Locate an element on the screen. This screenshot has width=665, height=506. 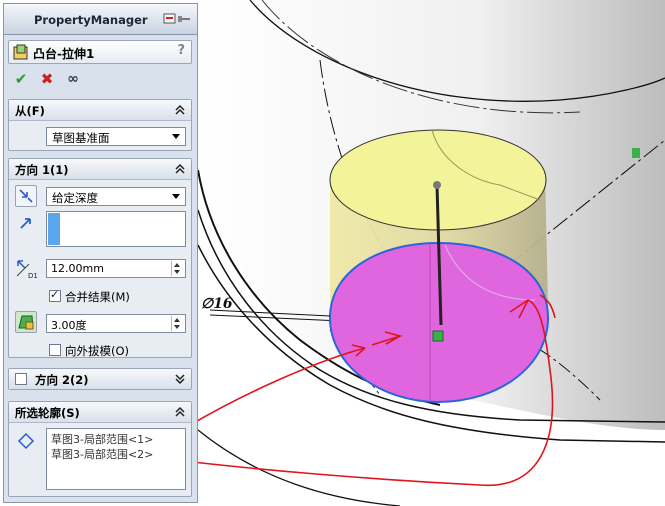
direction-selection-box is located at coordinates (116, 229).